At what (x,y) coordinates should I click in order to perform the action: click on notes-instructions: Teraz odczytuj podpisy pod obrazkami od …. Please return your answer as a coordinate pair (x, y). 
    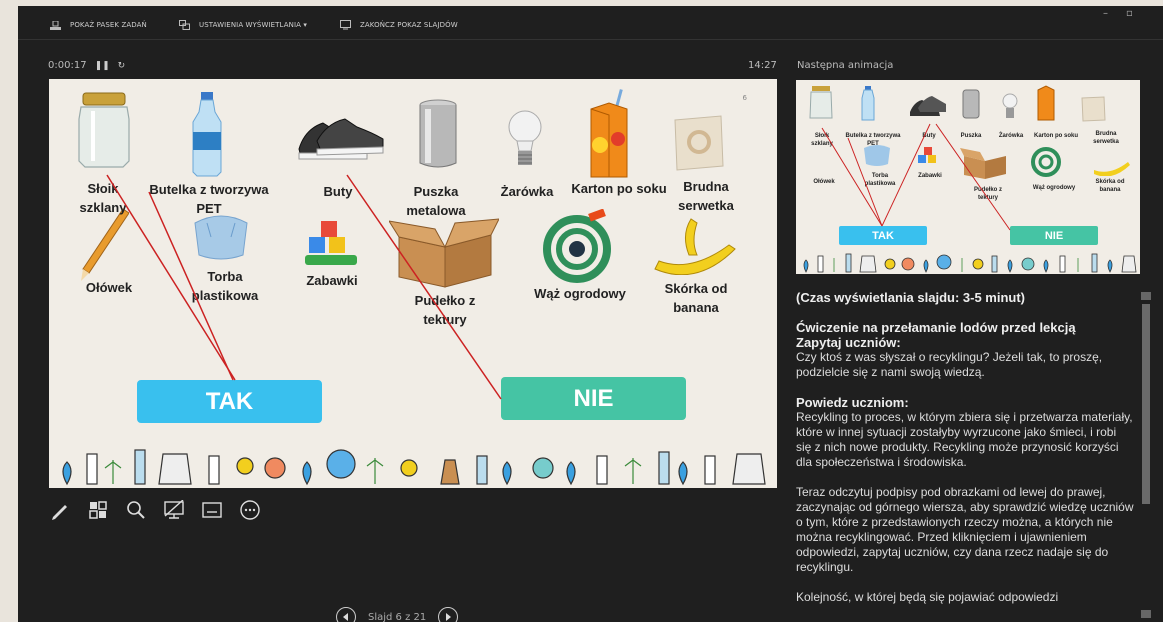
    Looking at the image, I should click on (965, 529).